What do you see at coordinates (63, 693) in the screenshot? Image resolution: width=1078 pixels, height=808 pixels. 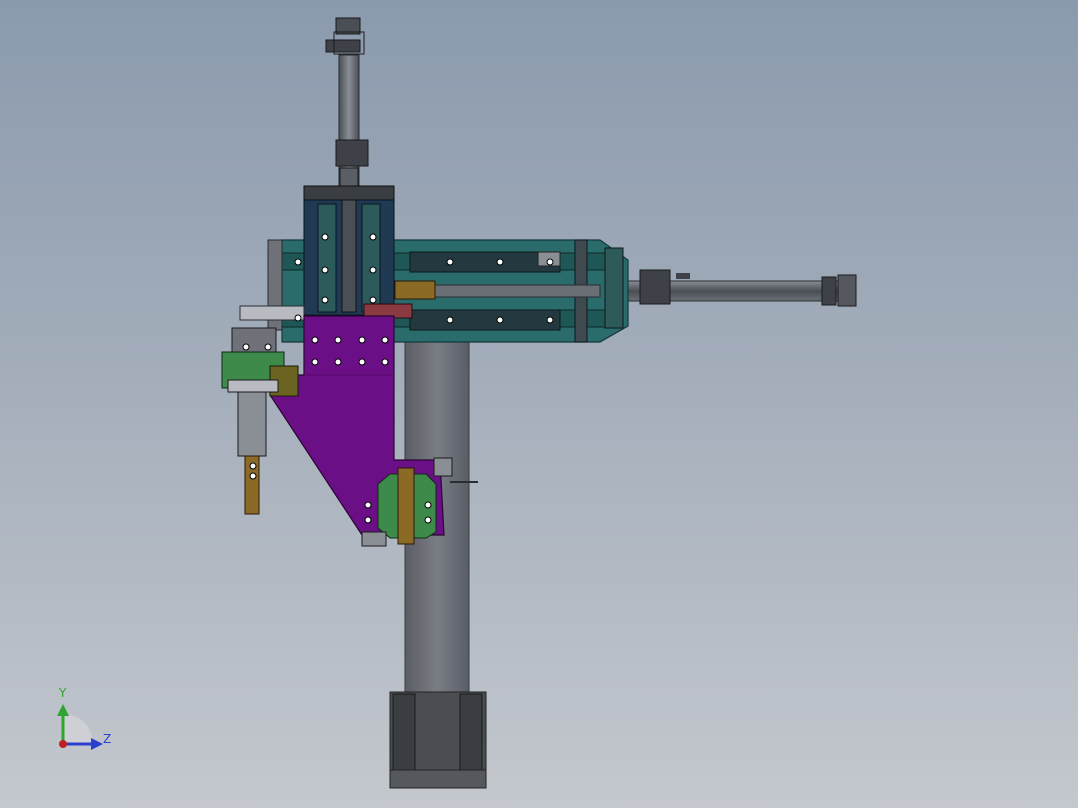 I see `y-axis-label: Y` at bounding box center [63, 693].